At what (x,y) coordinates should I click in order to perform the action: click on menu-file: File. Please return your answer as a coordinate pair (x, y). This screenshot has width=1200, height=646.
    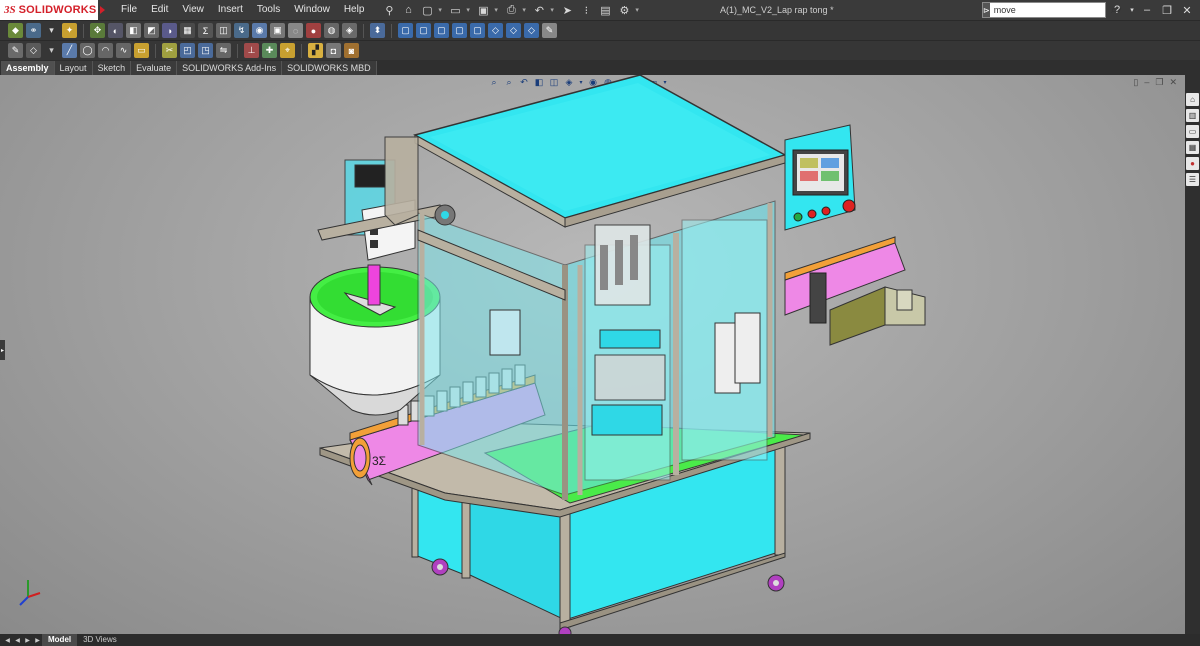
    Looking at the image, I should click on (129, 10).